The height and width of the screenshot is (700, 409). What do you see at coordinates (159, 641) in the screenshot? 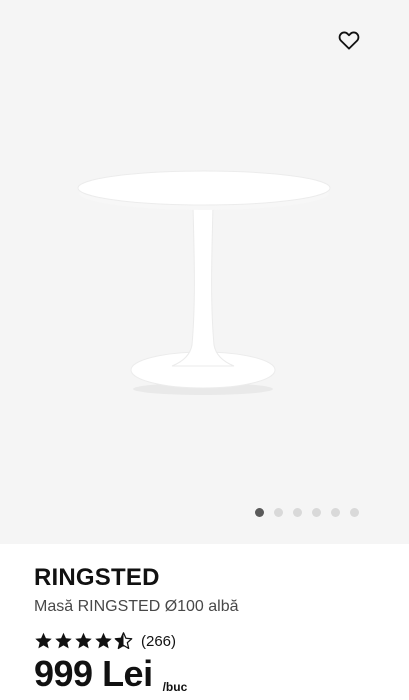
I see `rating-count: (266)` at bounding box center [159, 641].